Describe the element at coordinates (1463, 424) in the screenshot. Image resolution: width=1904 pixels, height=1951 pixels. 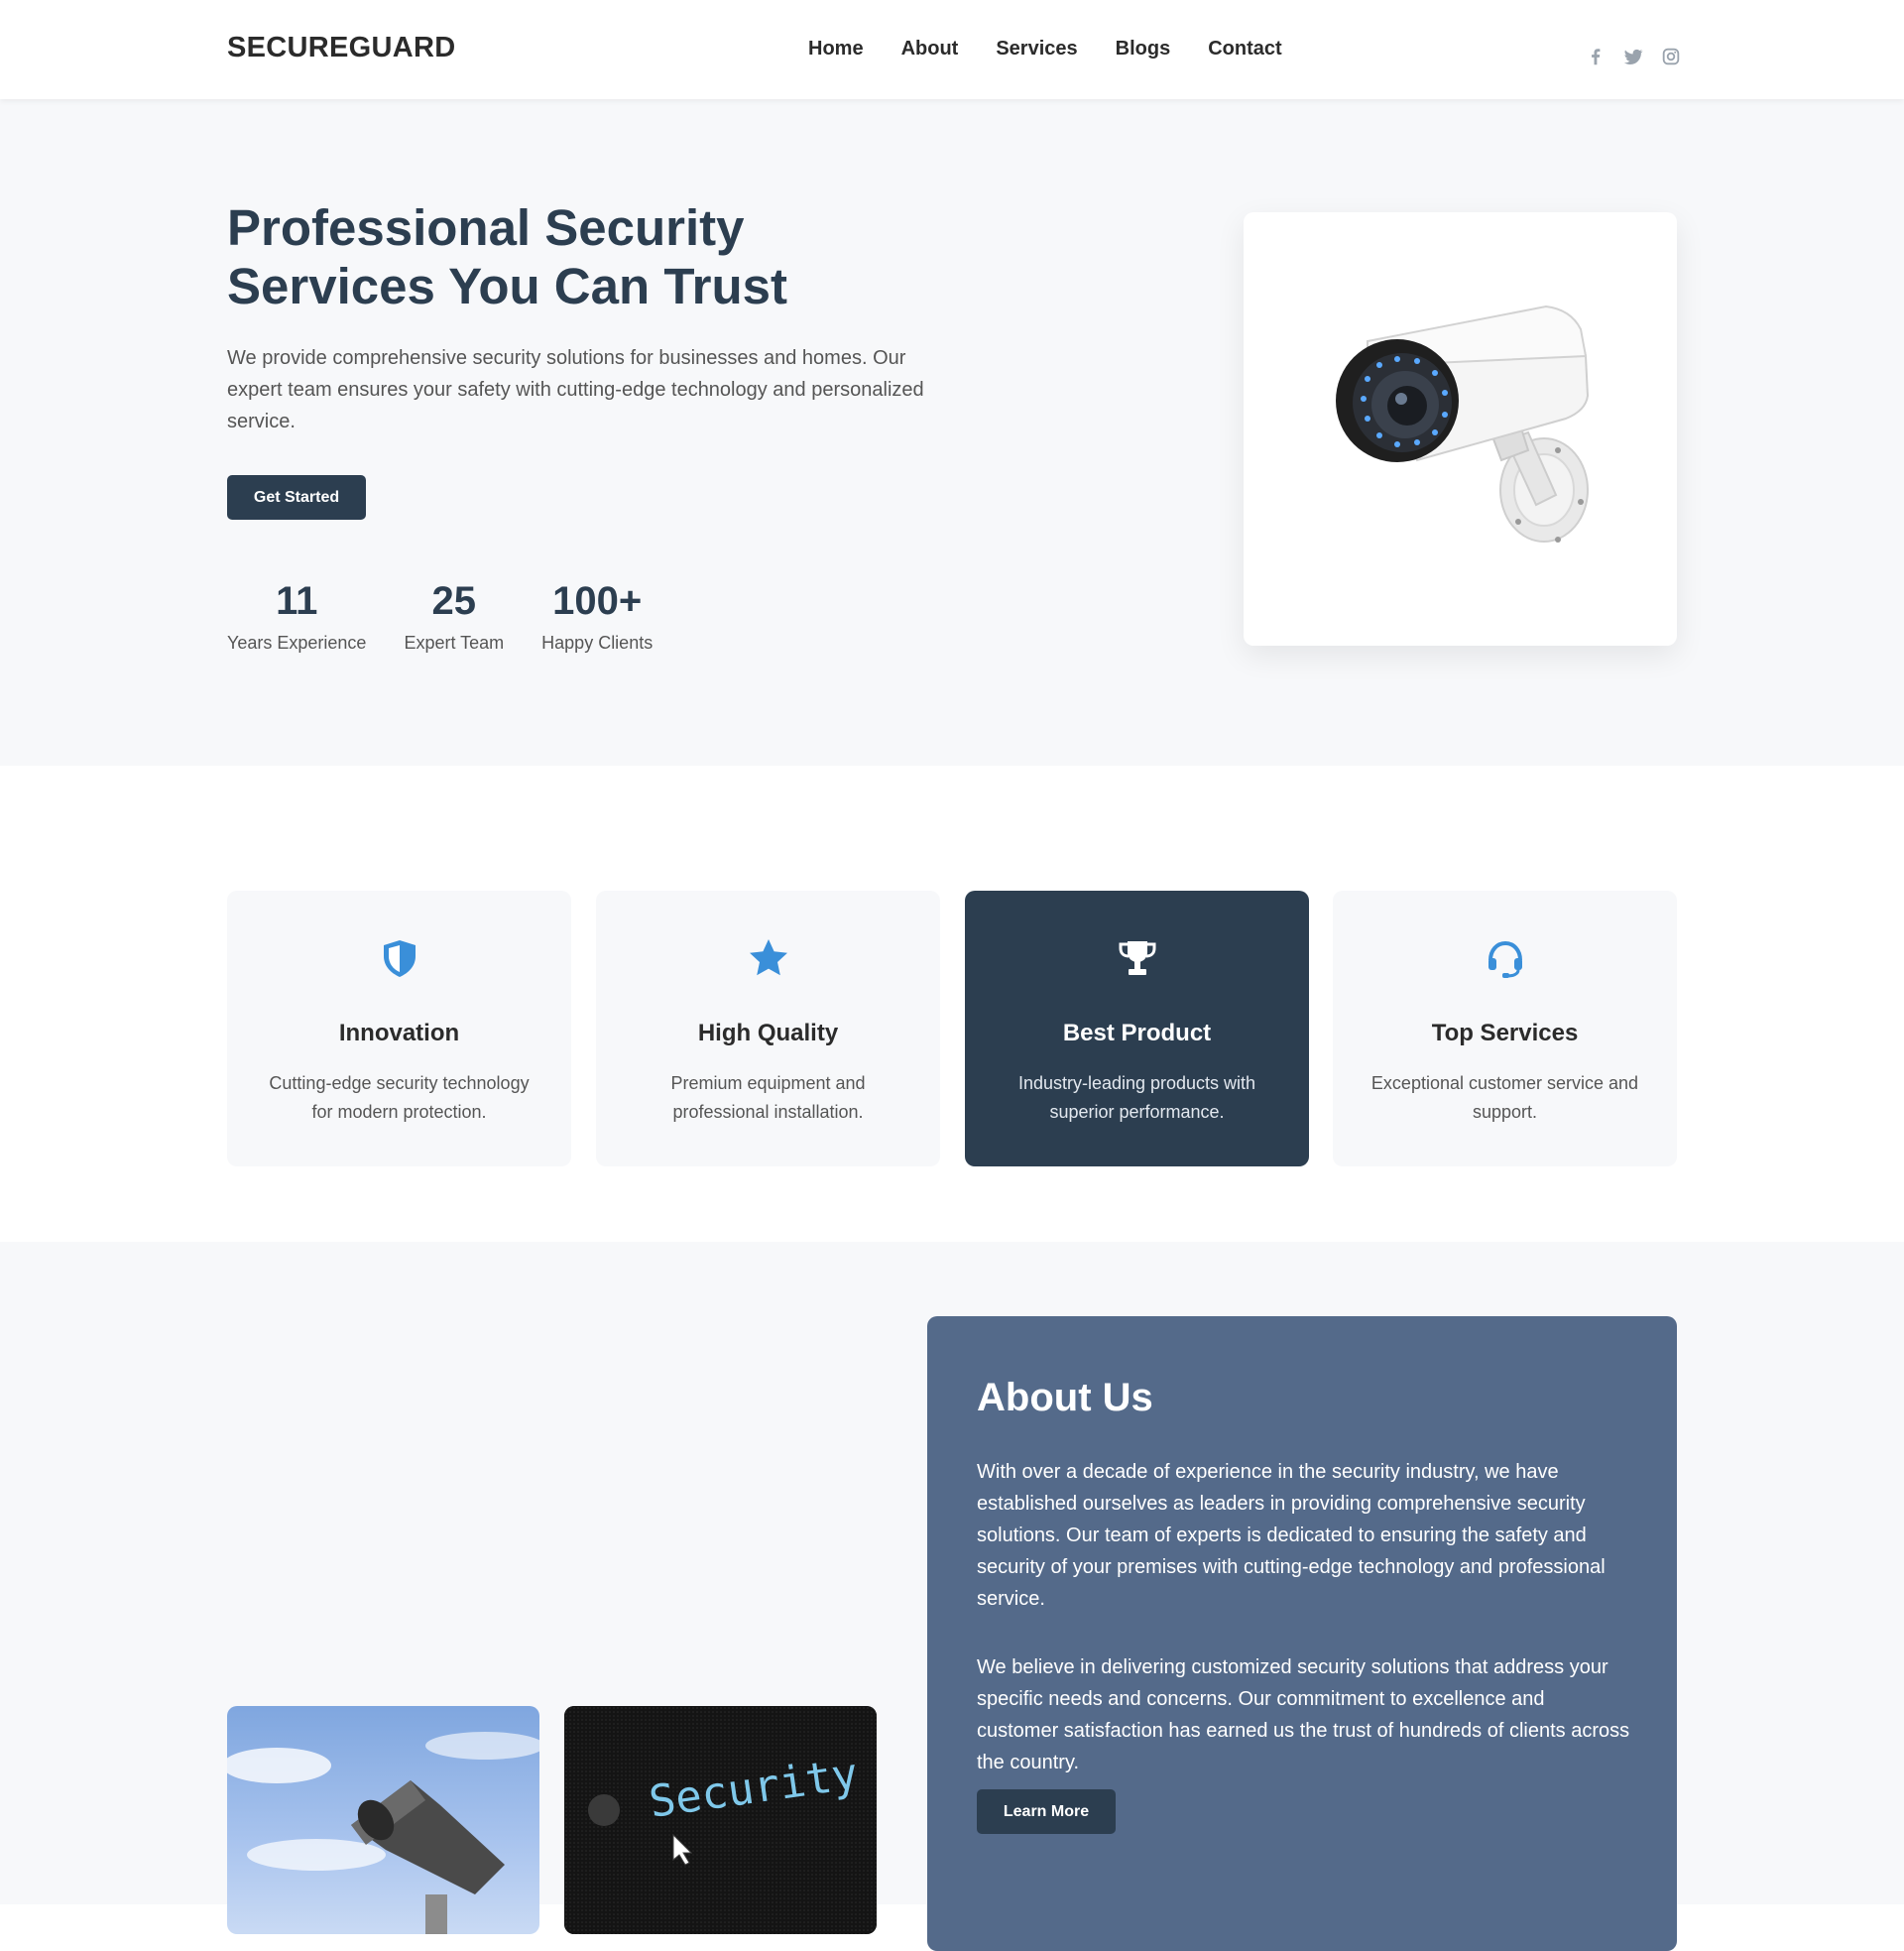
I see `security-camera-image` at that location.